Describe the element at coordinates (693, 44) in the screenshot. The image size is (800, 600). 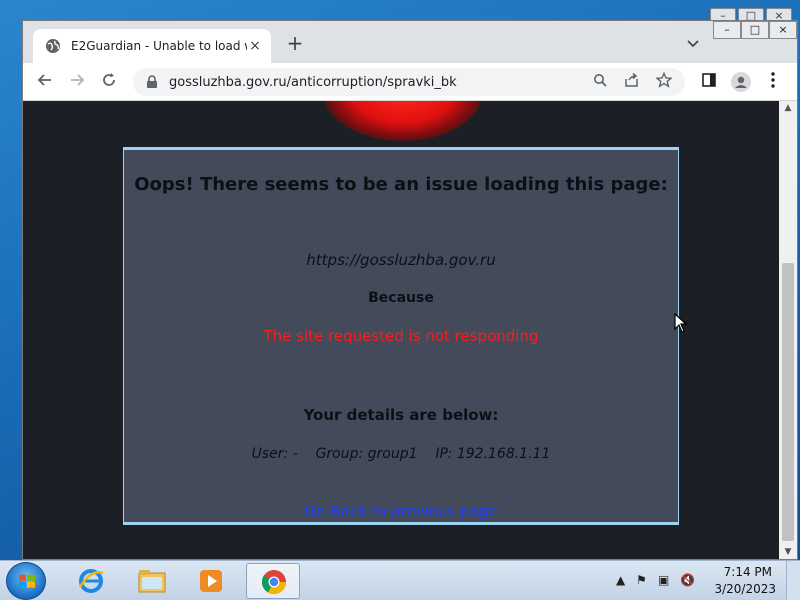
I see `tab-search-chevron-icon` at that location.